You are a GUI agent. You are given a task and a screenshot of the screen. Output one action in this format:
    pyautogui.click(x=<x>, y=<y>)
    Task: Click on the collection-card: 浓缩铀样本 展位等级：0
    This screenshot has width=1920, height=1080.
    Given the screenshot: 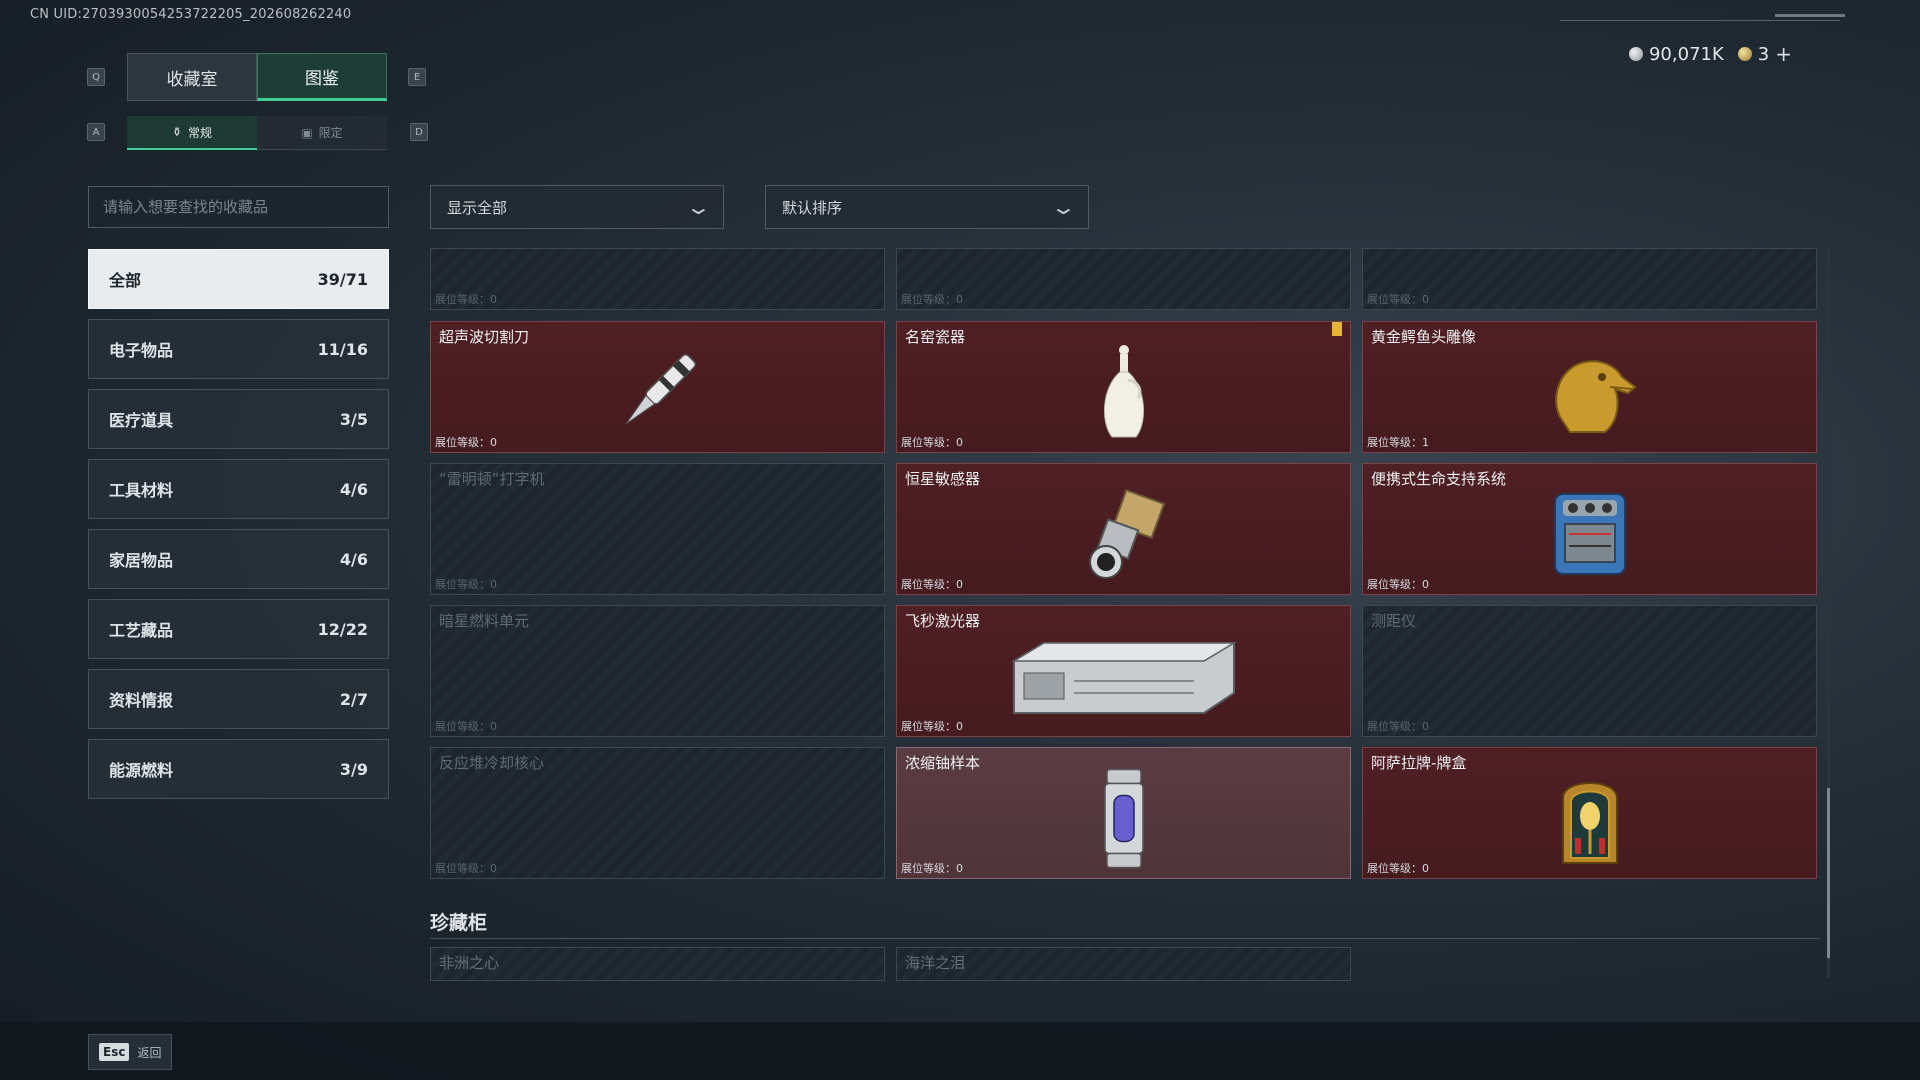 What is the action you would take?
    pyautogui.click(x=1123, y=813)
    